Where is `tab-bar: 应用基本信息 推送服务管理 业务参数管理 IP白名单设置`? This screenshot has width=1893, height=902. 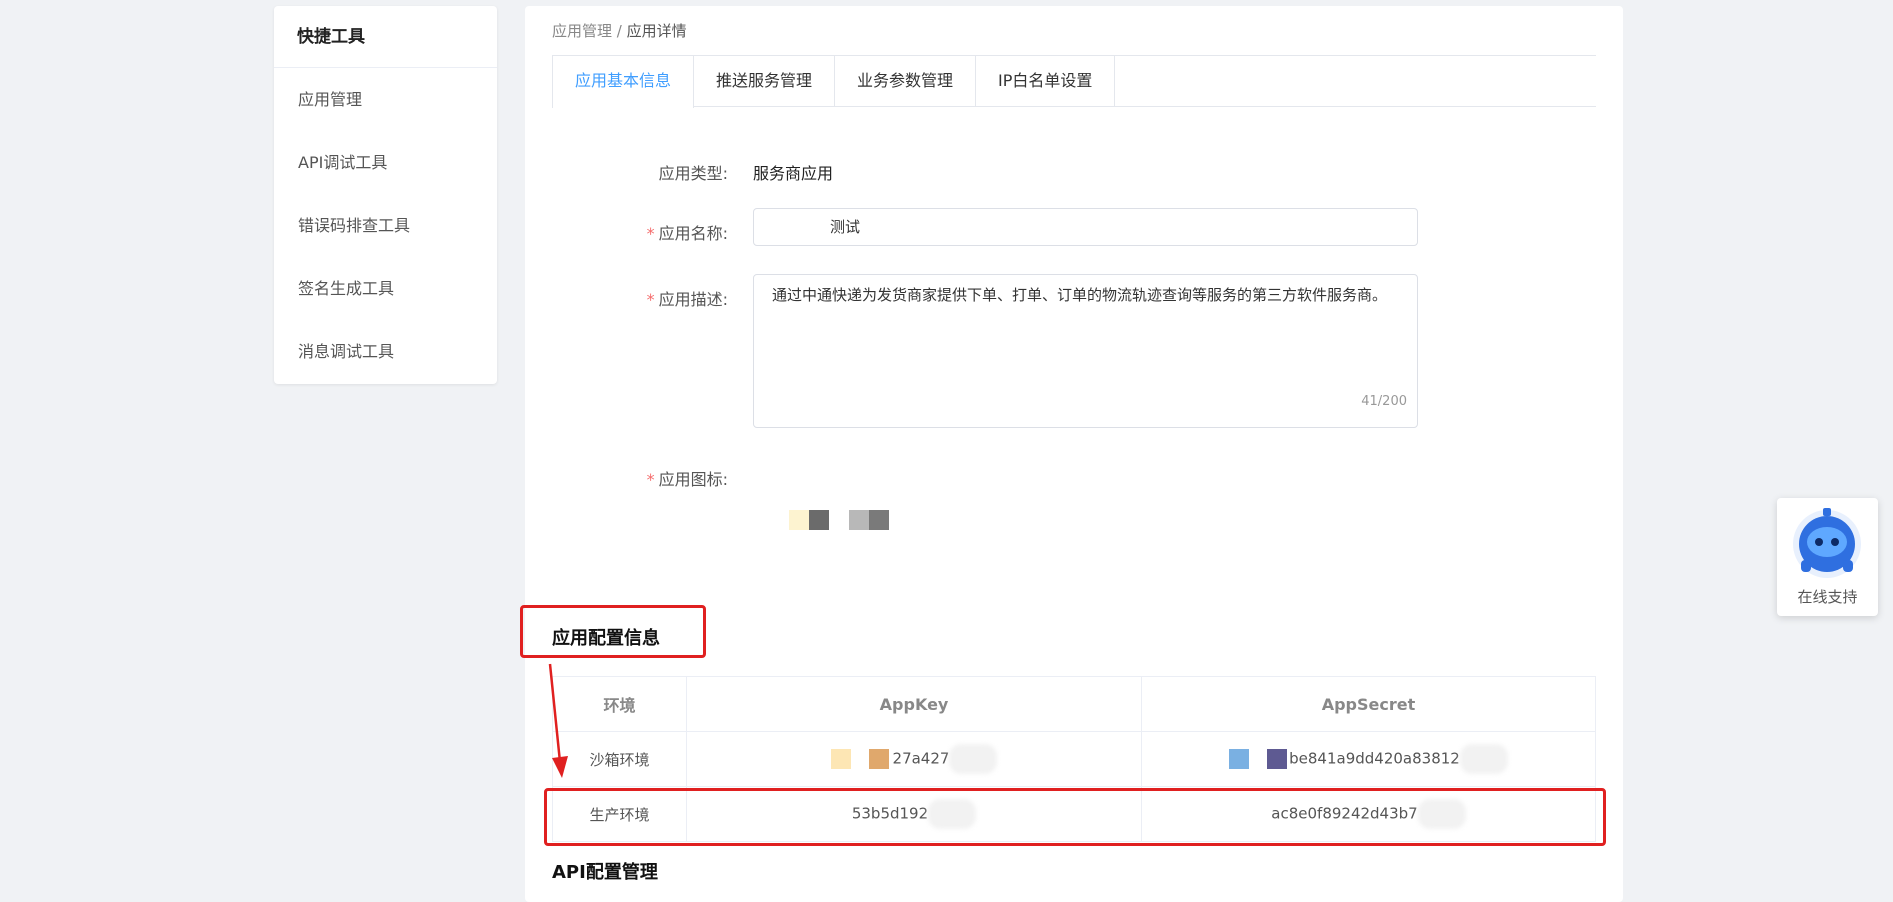
tab-bar: 应用基本信息 推送服务管理 业务参数管理 IP白名单设置 is located at coordinates (1074, 81).